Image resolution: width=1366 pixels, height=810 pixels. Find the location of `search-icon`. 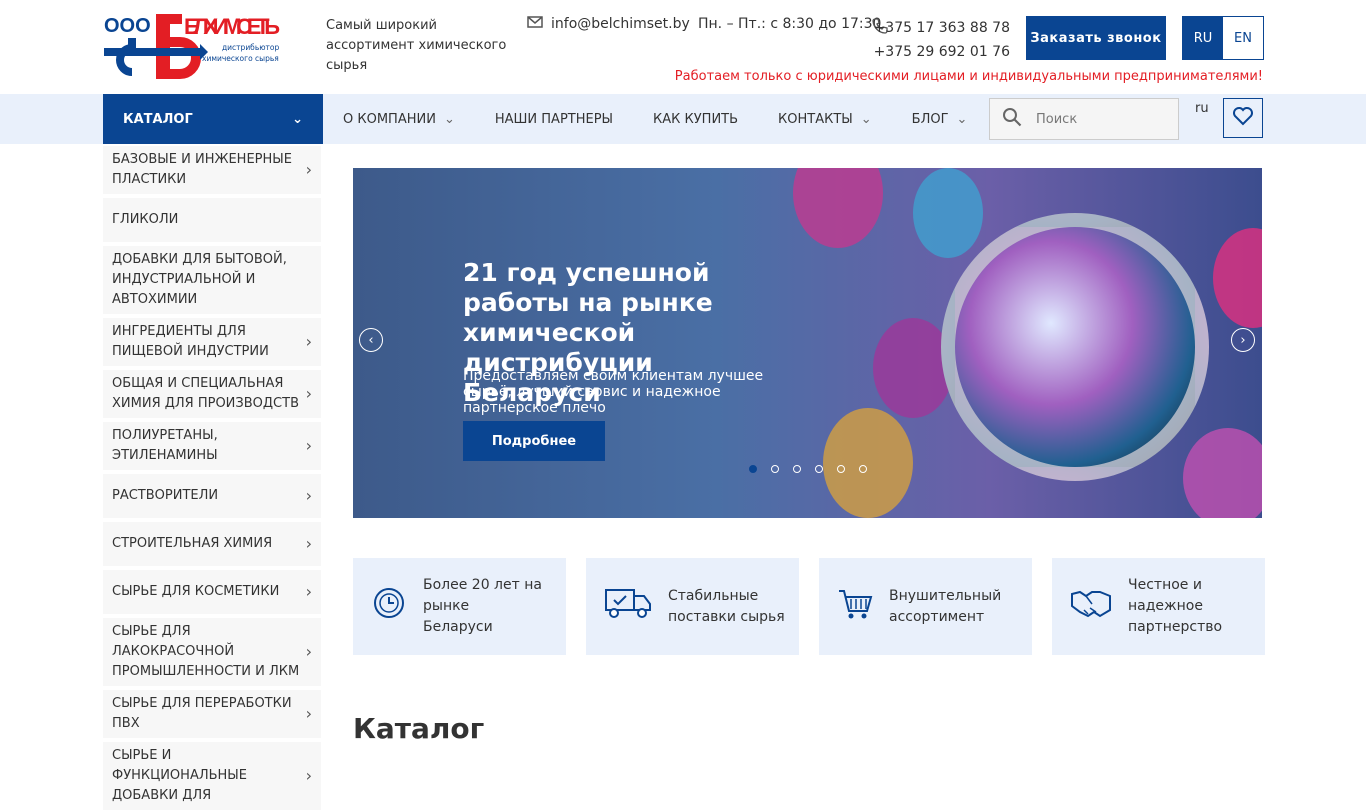

search-icon is located at coordinates (1012, 119).